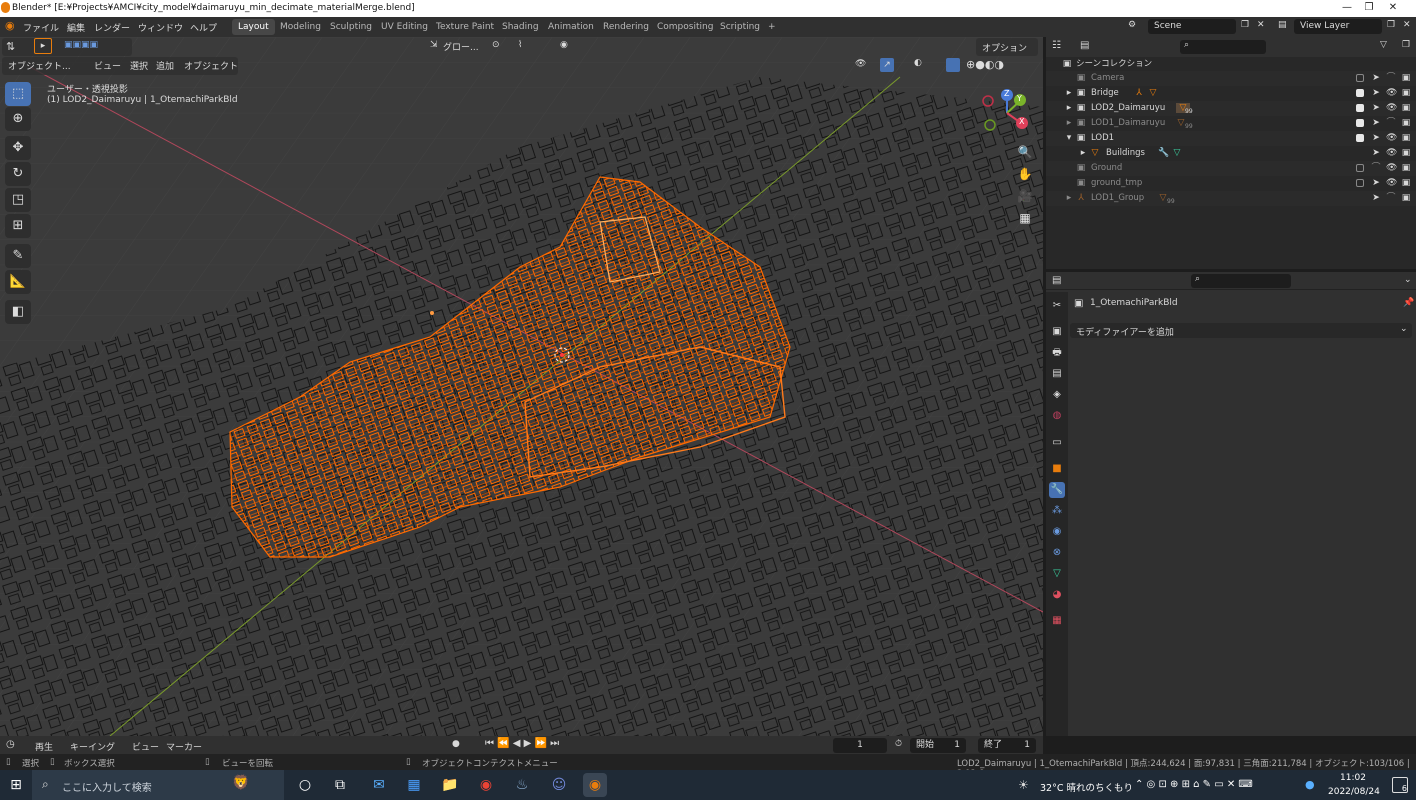 This screenshot has height=800, width=1416. Describe the element at coordinates (1231, 64) in the screenshot. I see `scene-collection-row: ▣ シーンコレクション` at that location.